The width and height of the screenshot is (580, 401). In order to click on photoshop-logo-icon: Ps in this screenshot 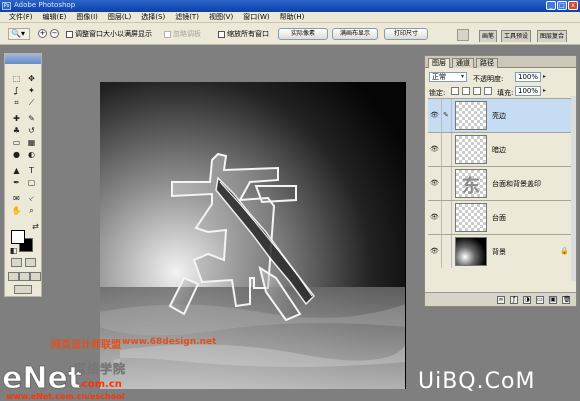, I will do `click(6, 6)`.